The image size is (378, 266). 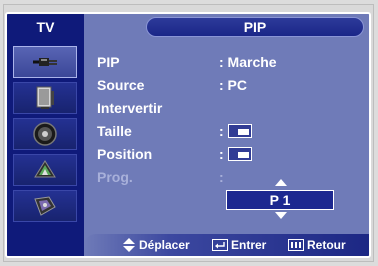 I want to click on hint-move: Déplacer, so click(x=156, y=245).